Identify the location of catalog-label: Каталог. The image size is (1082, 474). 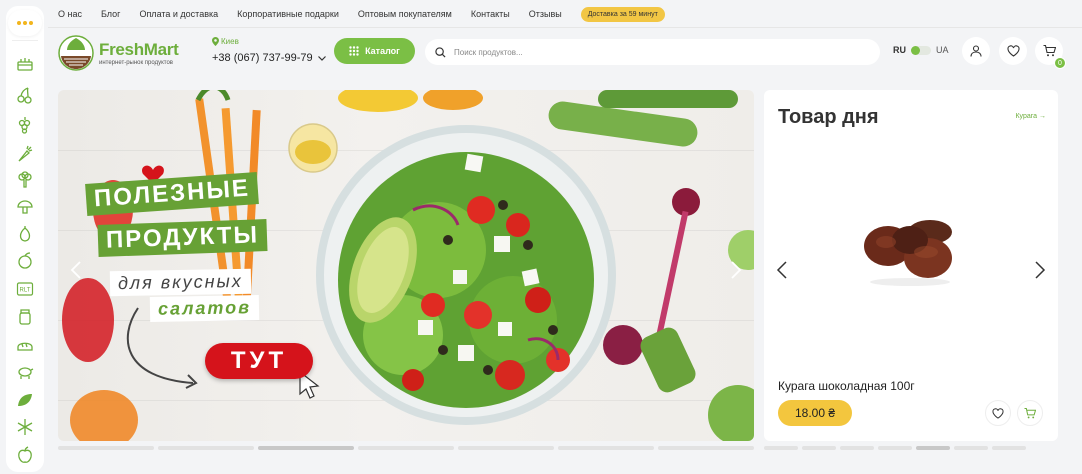
(382, 51).